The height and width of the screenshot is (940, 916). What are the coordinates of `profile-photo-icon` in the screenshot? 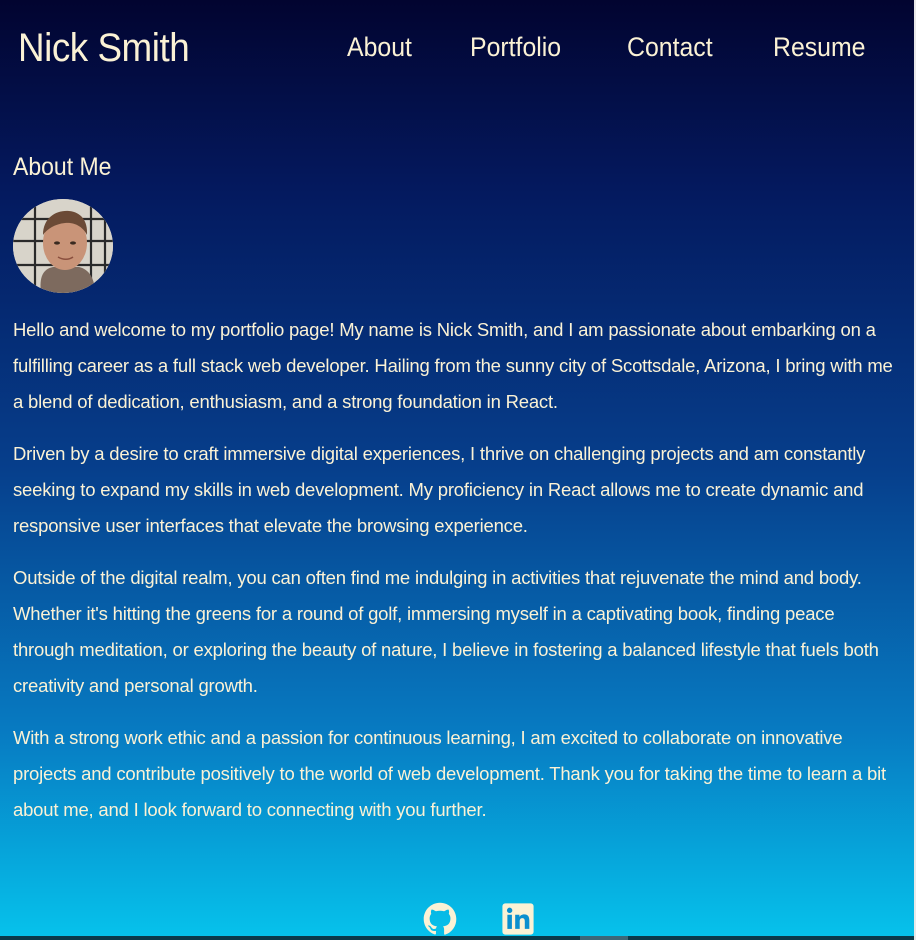 It's located at (63, 246).